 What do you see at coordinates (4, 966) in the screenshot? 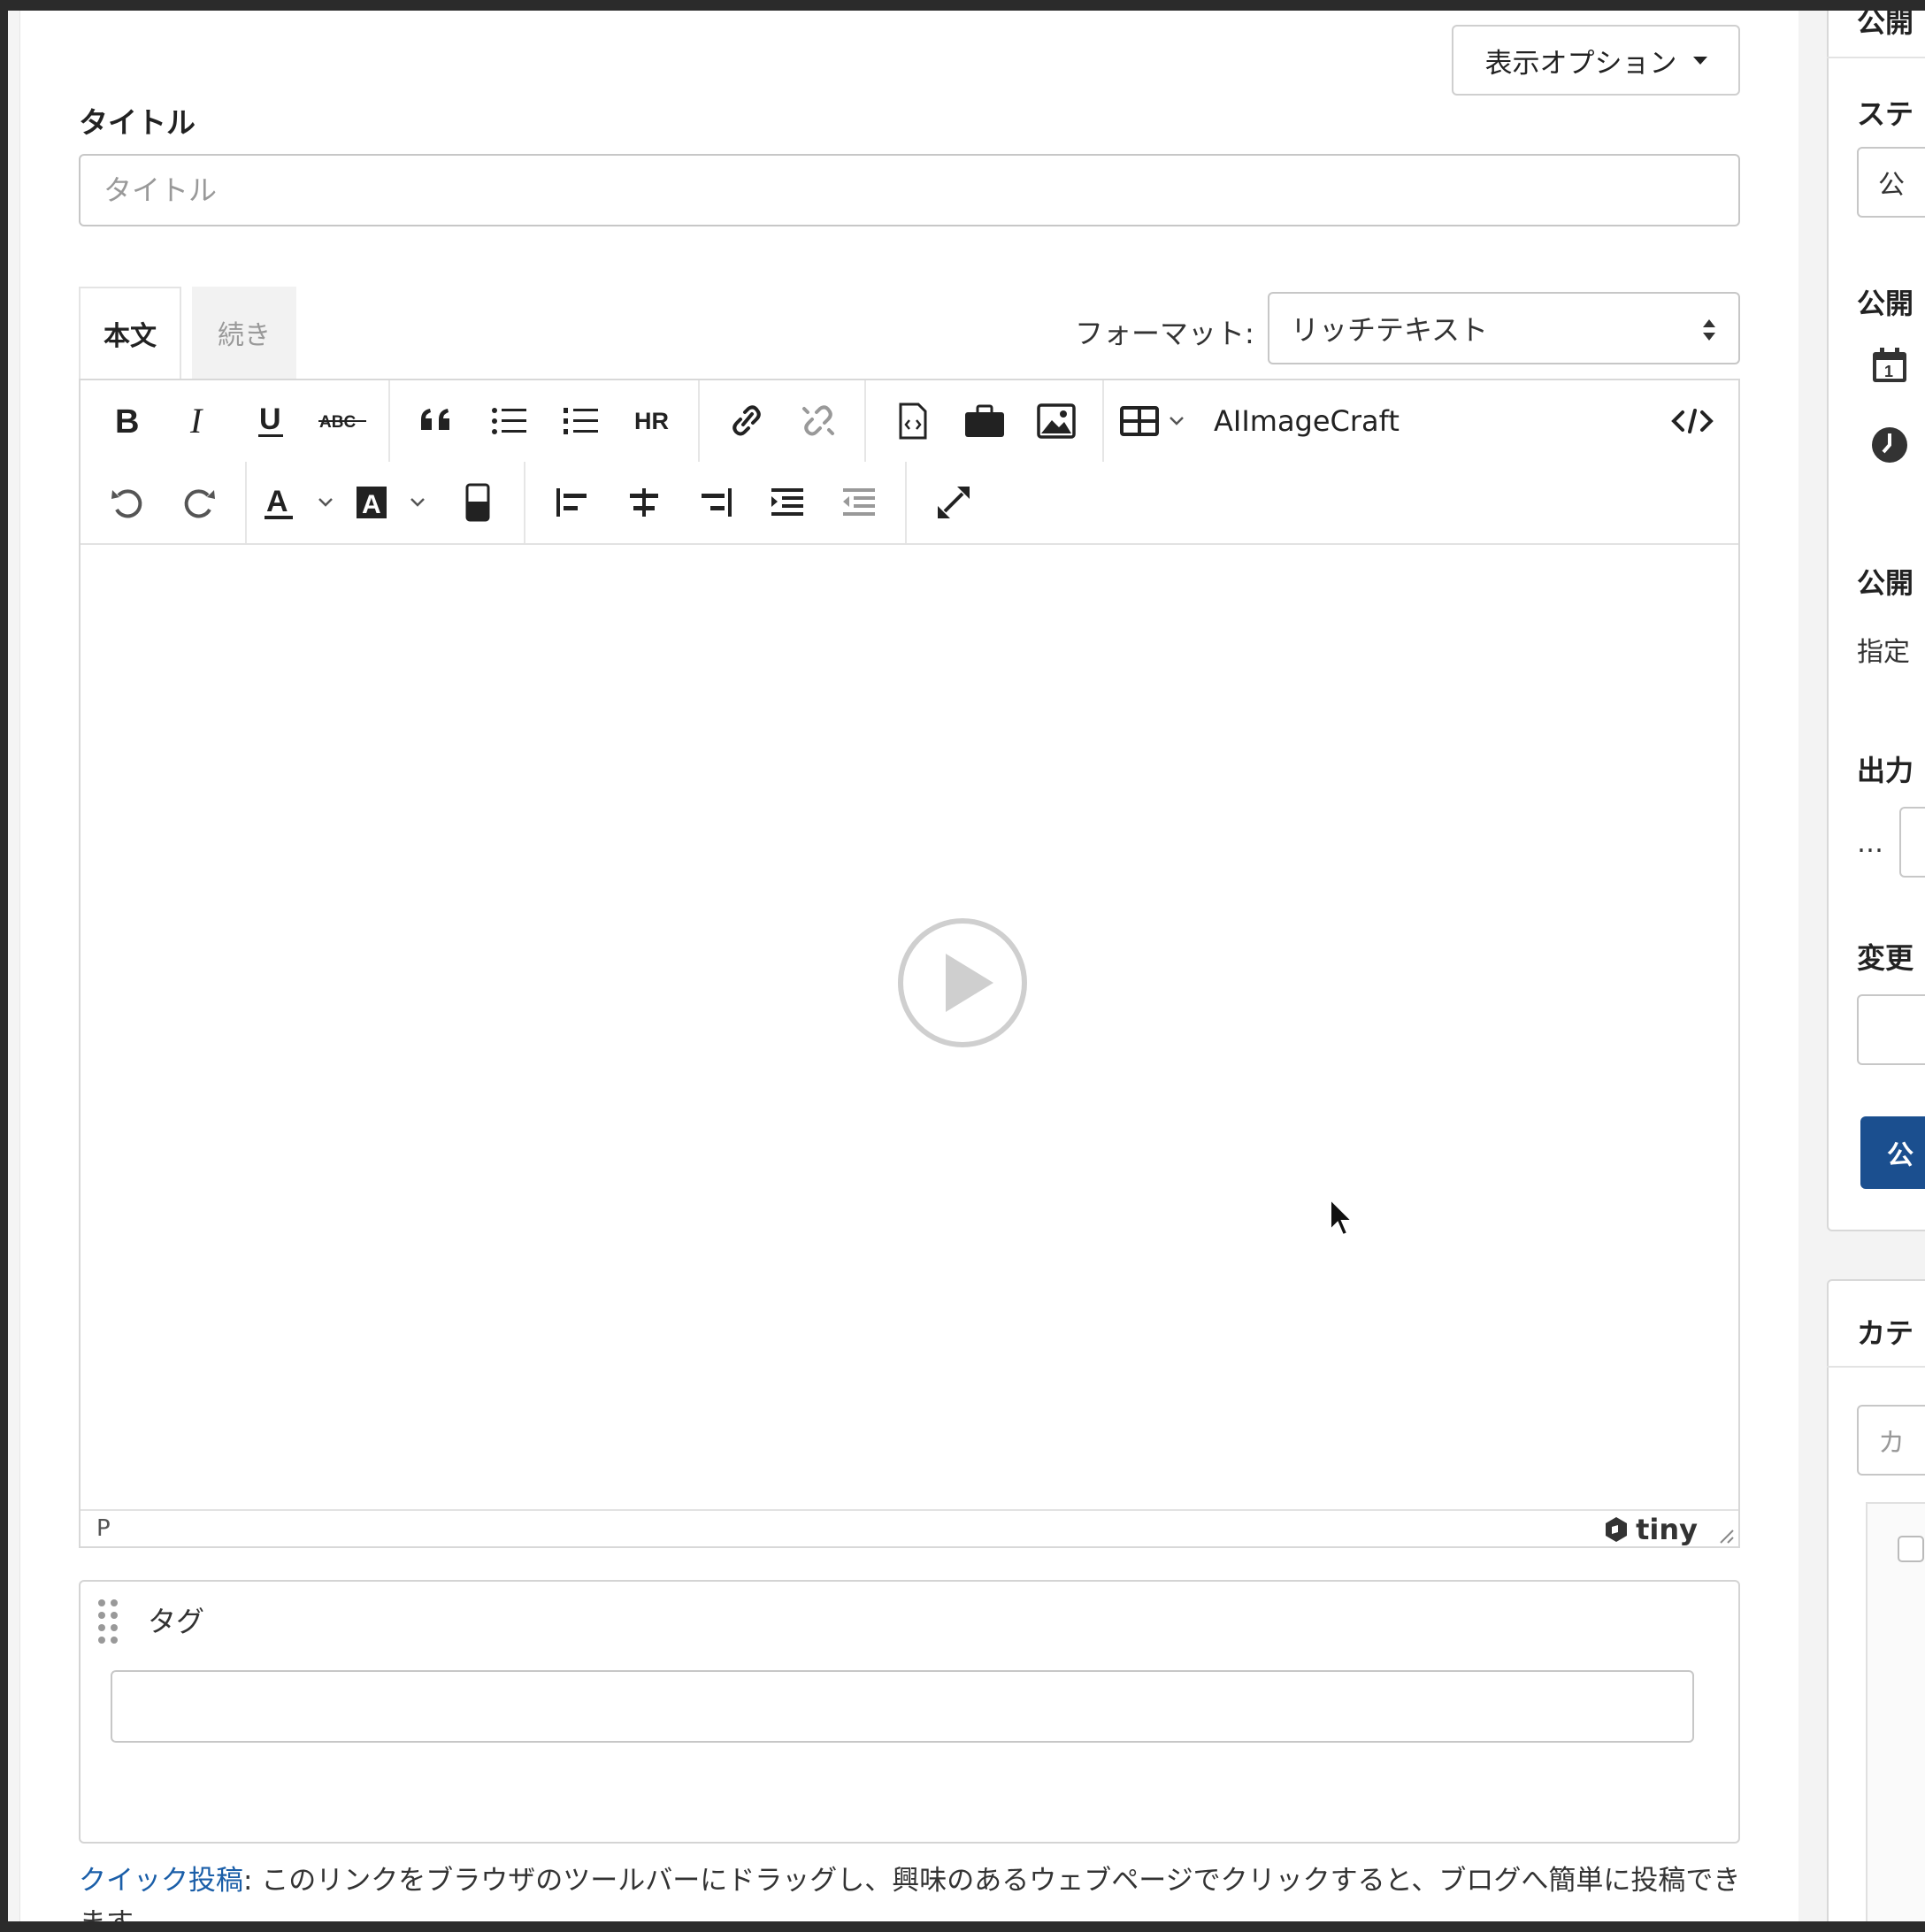
I see `window-left-edge` at bounding box center [4, 966].